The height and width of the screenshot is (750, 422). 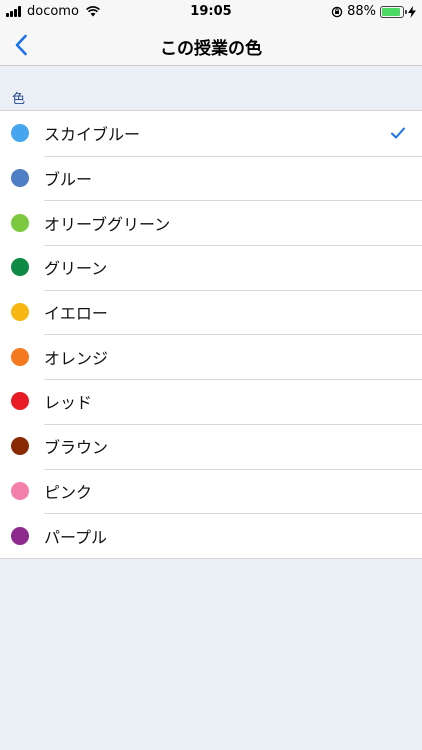 I want to click on color-option: グリーン, so click(x=211, y=267).